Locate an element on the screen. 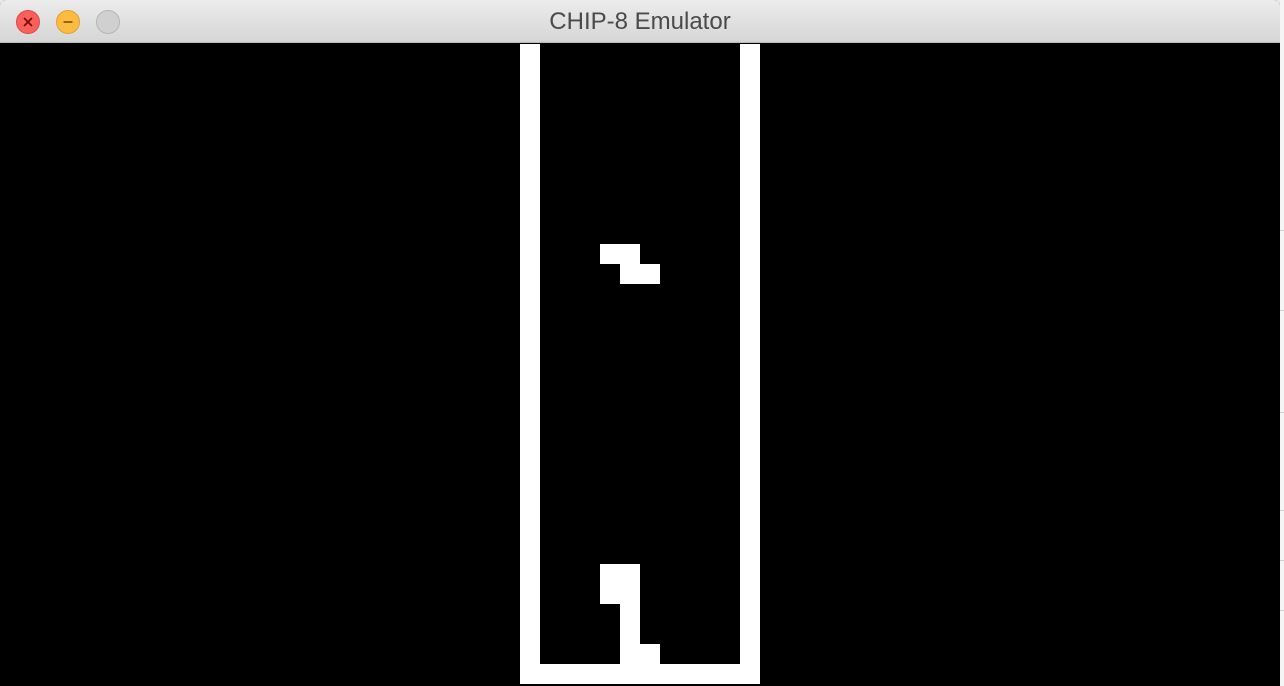 The image size is (1284, 686). falling-piece-top is located at coordinates (620, 254).